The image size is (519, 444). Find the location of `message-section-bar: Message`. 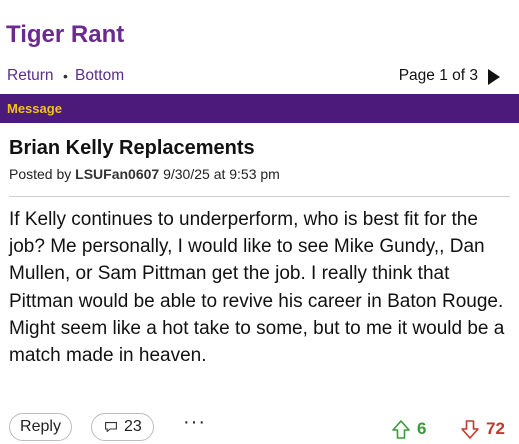

message-section-bar: Message is located at coordinates (259, 108).